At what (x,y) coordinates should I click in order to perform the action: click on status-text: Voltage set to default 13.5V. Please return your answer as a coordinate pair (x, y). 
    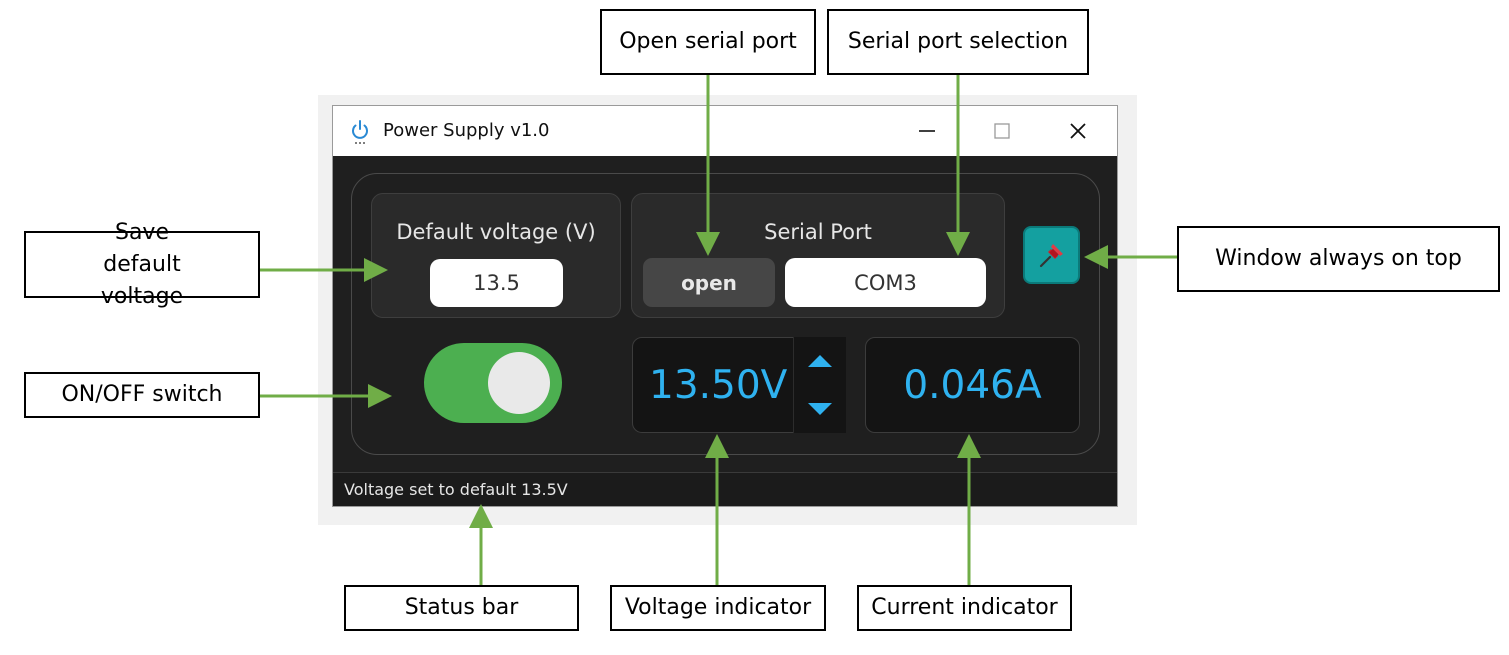
    Looking at the image, I should click on (456, 489).